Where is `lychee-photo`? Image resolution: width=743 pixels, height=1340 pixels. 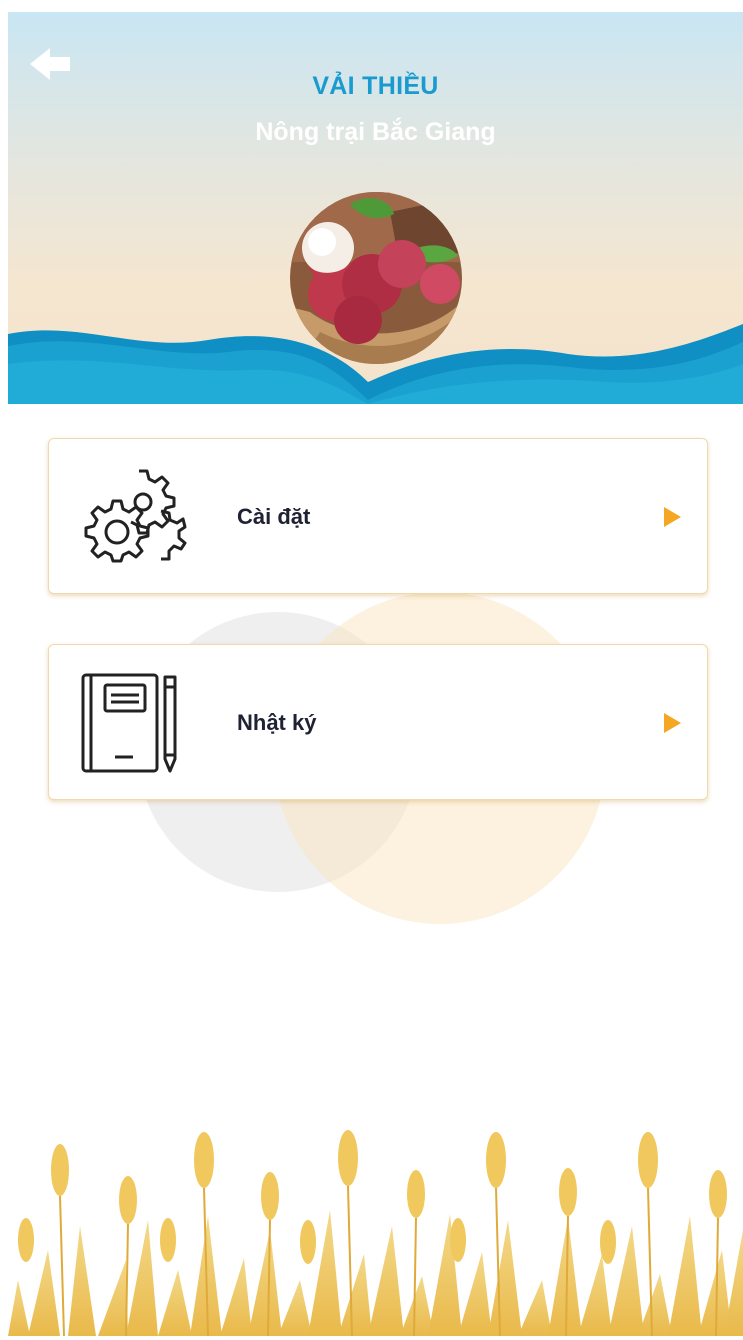 lychee-photo is located at coordinates (376, 278).